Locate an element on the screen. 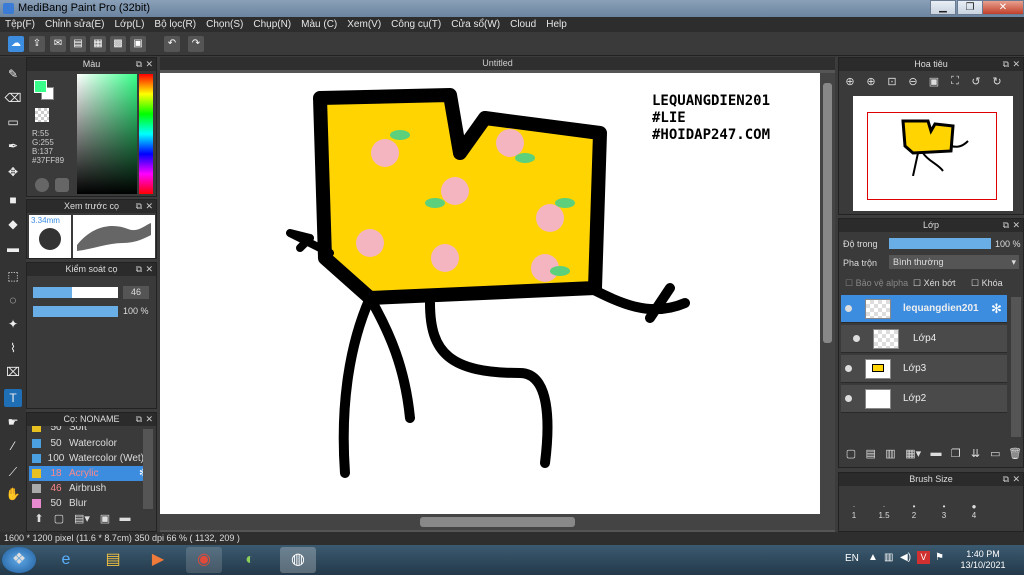 Image resolution: width=1024 pixels, height=575 pixels. fill-rect-tool-icon: ■ is located at coordinates (13, 200).